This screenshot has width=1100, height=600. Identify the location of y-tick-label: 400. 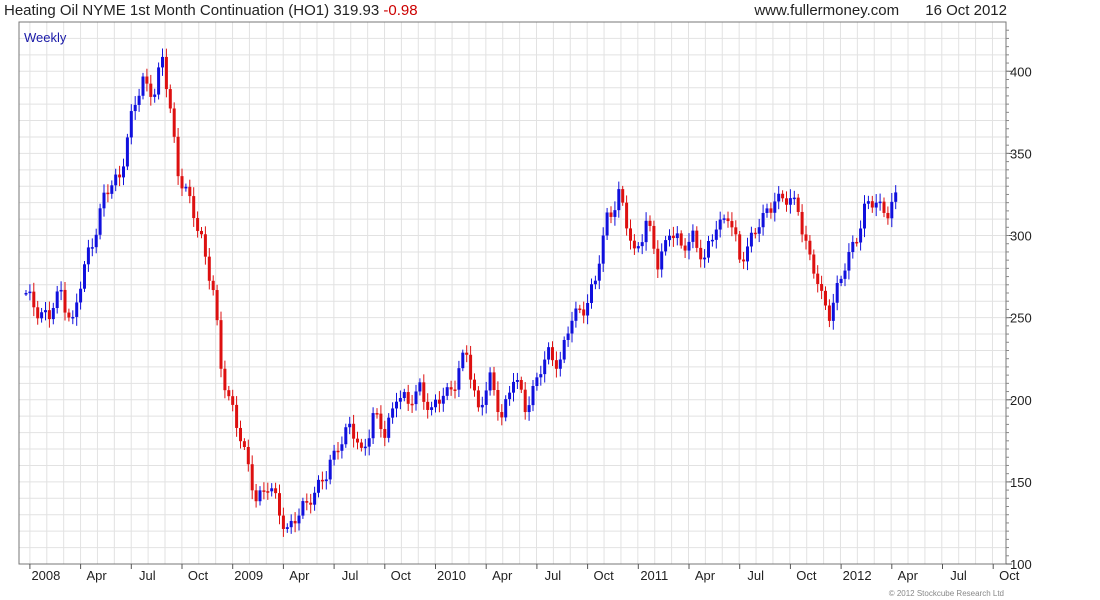
(1021, 71).